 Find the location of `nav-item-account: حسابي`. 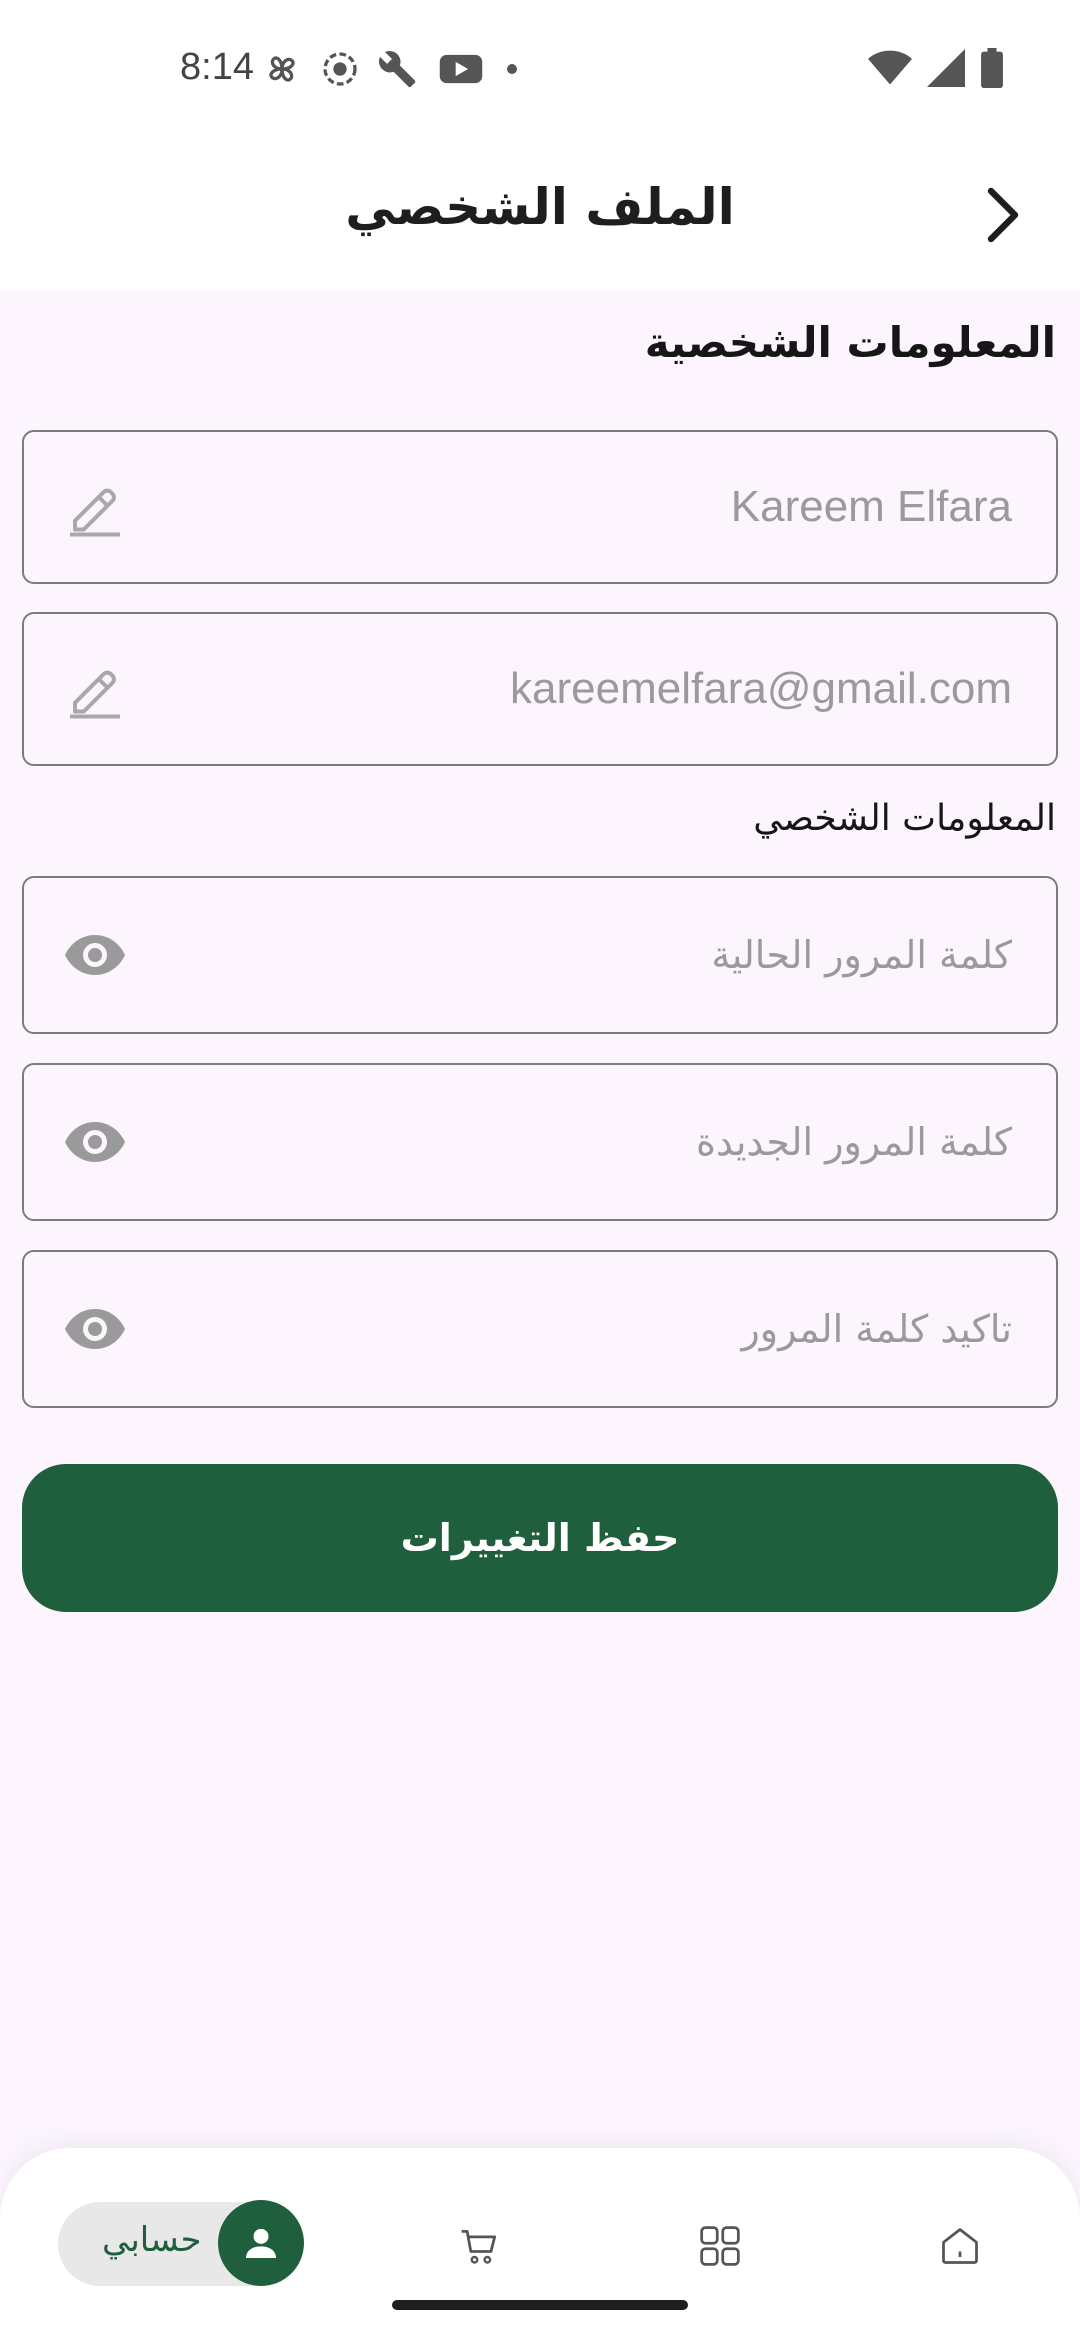

nav-item-account: حسابي is located at coordinates (181, 2243).